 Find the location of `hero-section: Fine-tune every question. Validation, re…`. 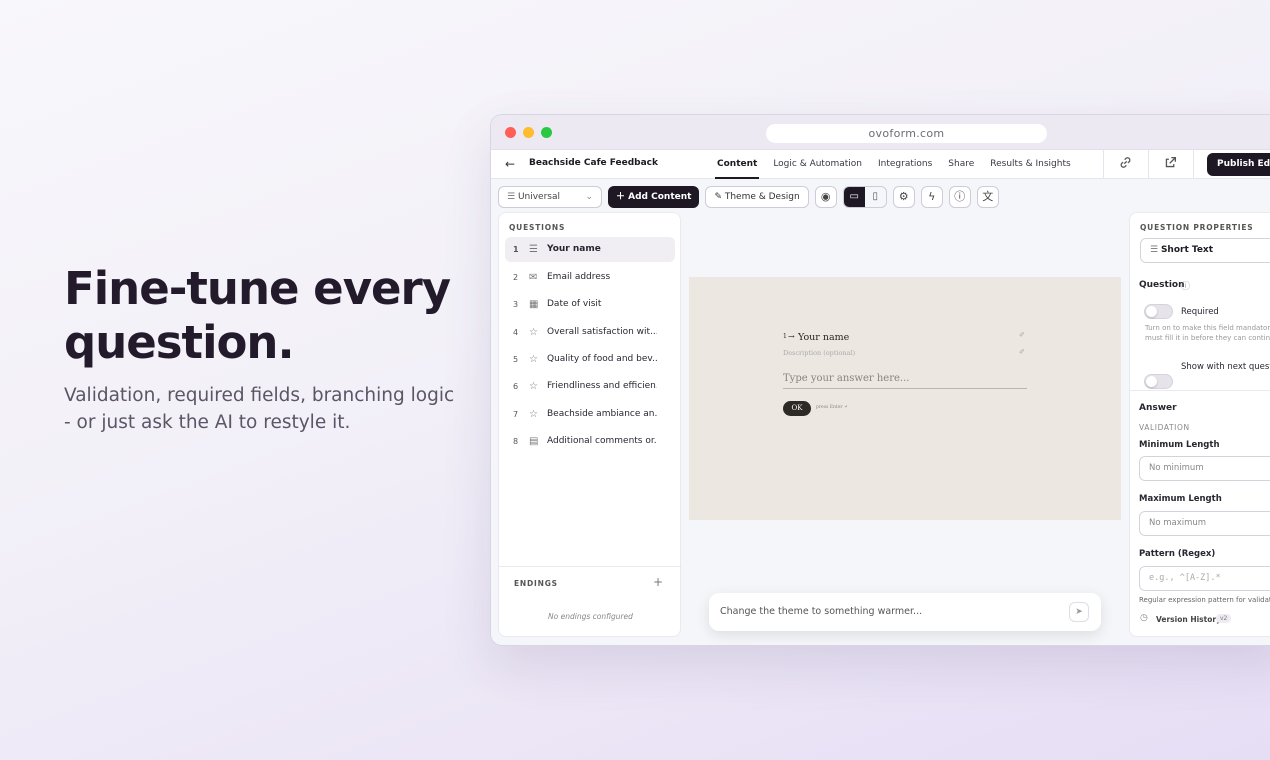

hero-section: Fine-tune every question. Validation, re… is located at coordinates (264, 349).